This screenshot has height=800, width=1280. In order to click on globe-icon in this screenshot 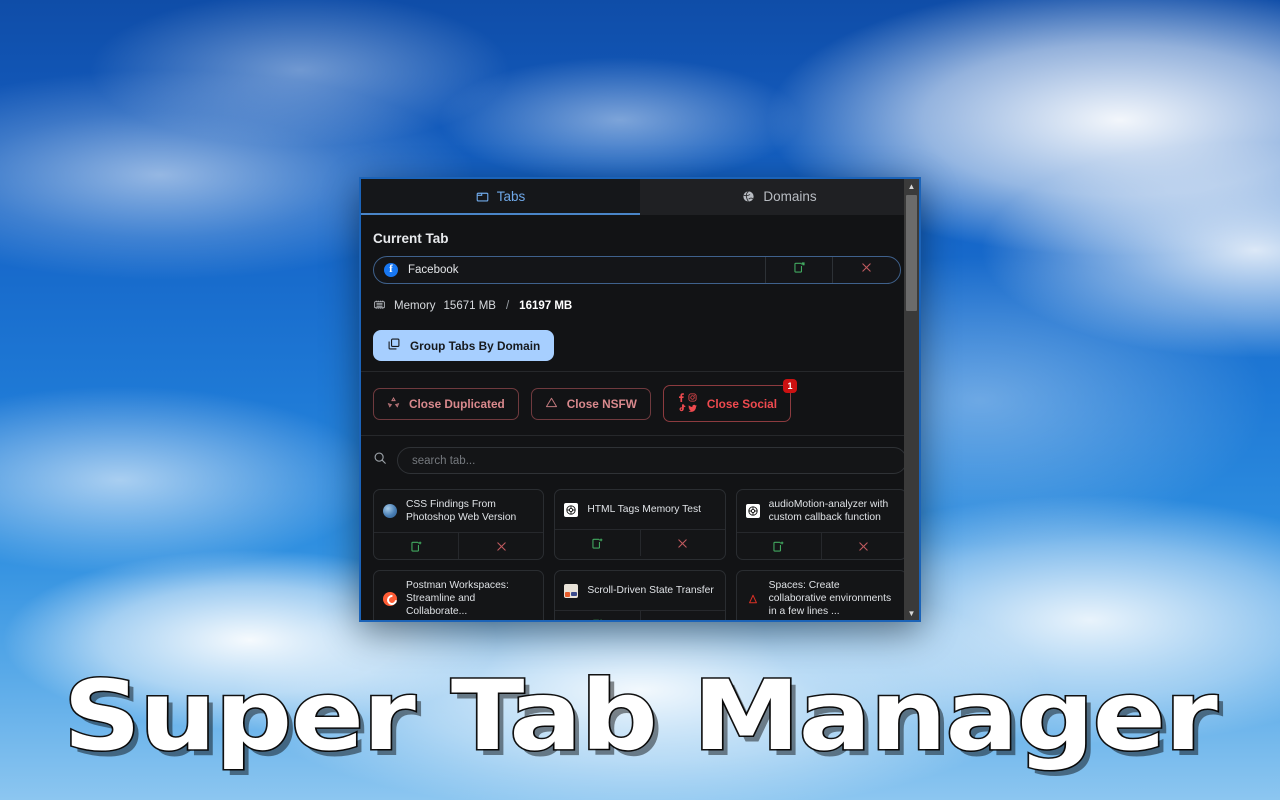, I will do `click(748, 196)`.